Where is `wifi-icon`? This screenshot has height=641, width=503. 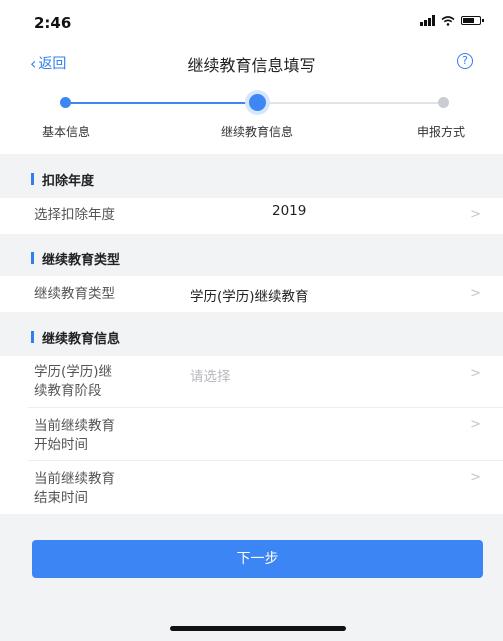 wifi-icon is located at coordinates (448, 20).